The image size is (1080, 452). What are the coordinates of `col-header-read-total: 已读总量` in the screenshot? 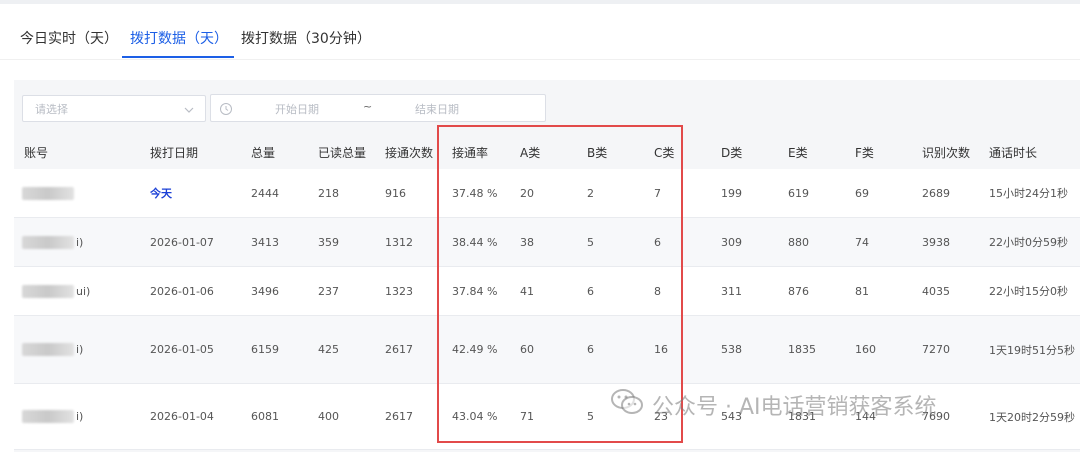 It's located at (342, 152).